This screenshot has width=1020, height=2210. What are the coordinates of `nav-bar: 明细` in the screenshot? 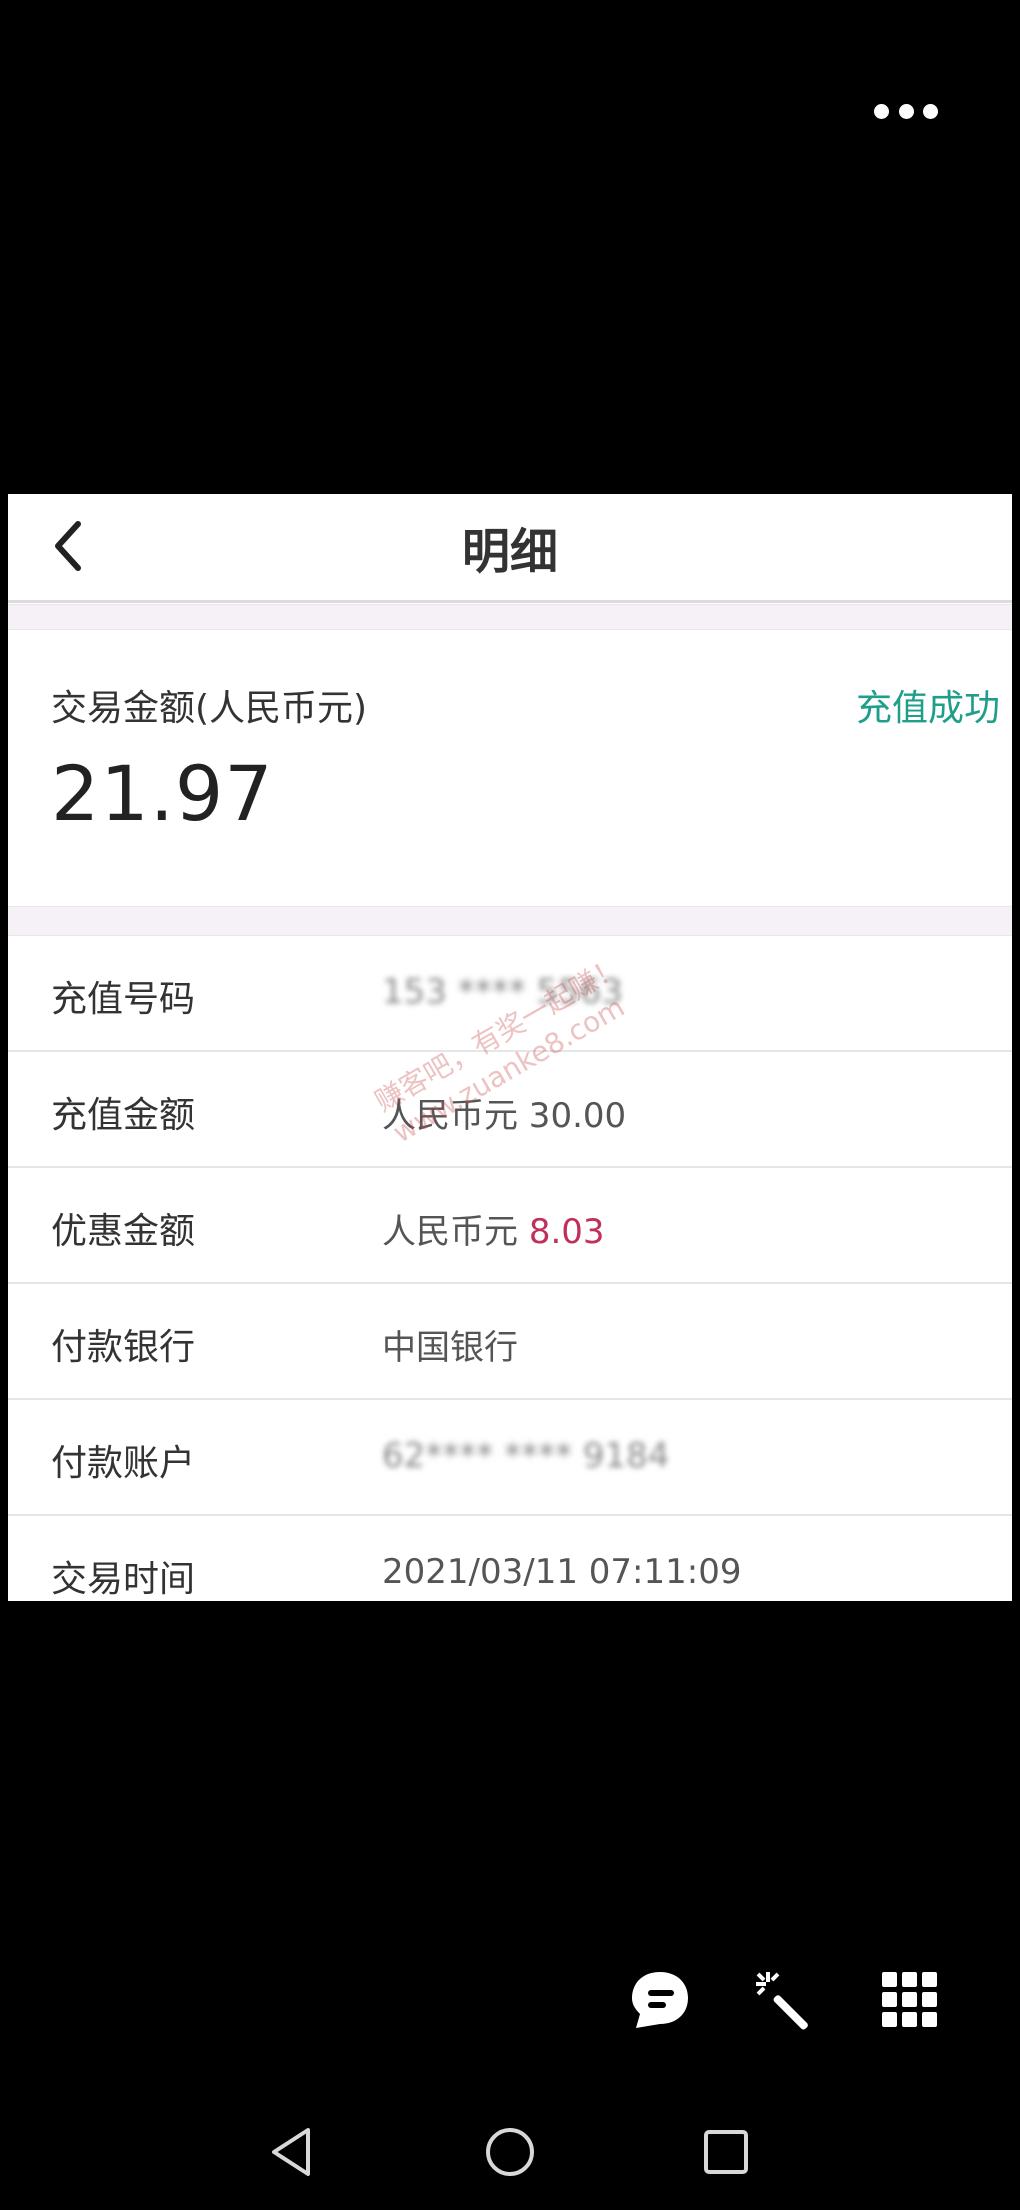 It's located at (510, 548).